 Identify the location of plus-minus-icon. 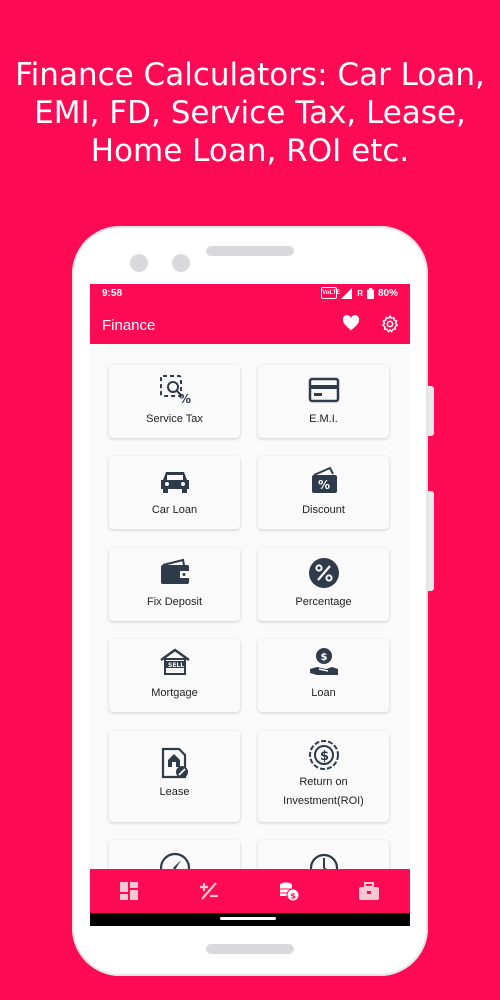
(209, 891).